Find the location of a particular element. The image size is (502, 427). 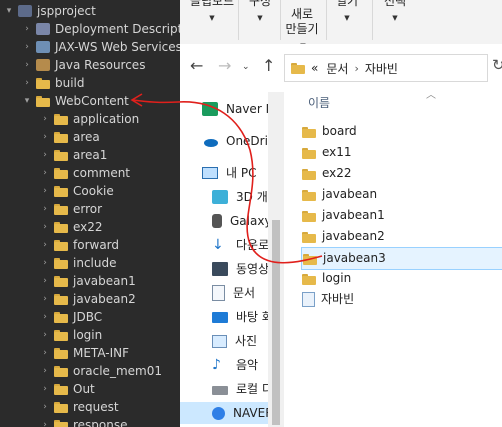

nav-item-naver-mybox: Naver M is located at coordinates (239, 109).